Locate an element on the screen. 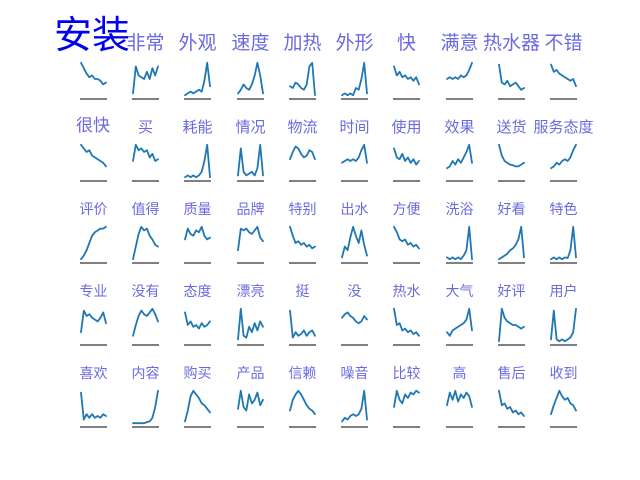  panel-label: 外观 is located at coordinates (197, 43).